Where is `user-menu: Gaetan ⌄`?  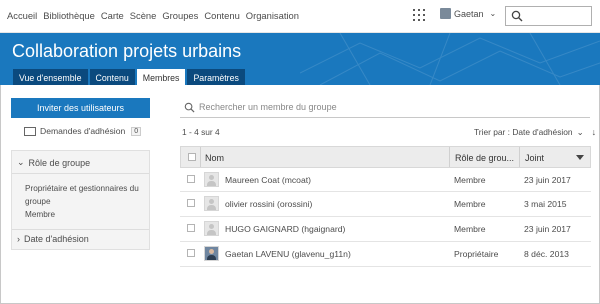
user-menu: Gaetan ⌄ is located at coordinates (468, 13).